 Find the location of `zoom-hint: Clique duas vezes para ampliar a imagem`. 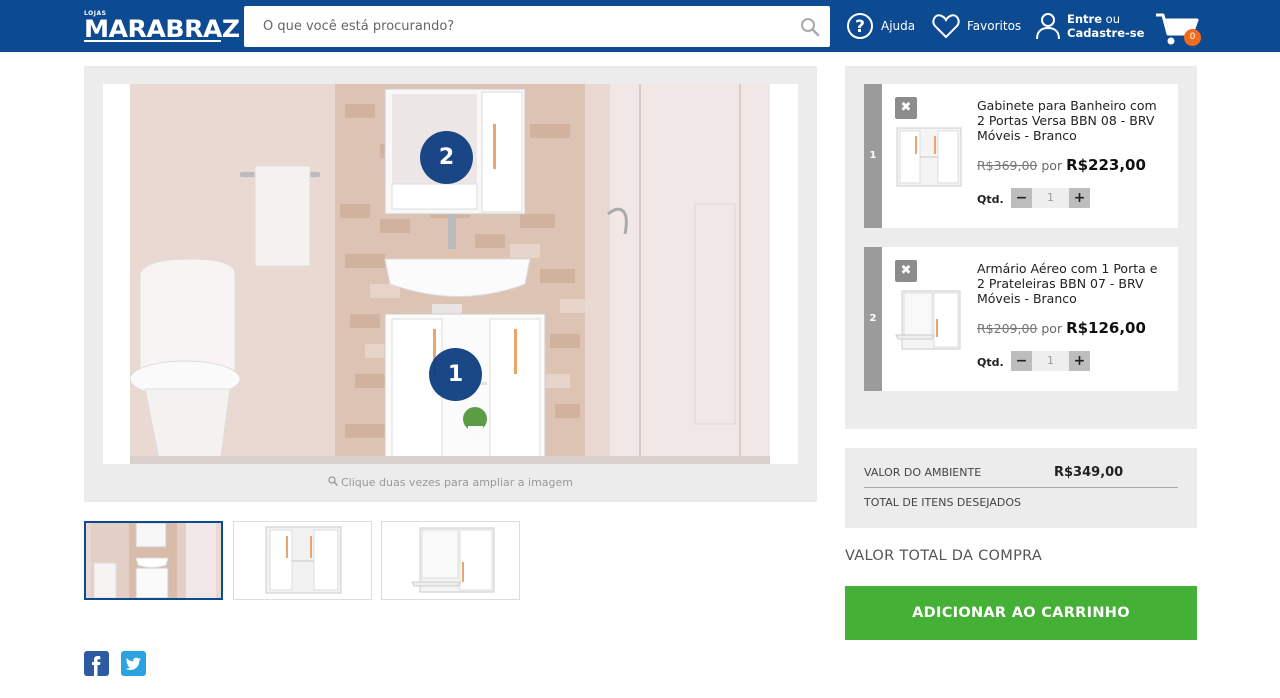

zoom-hint: Clique duas vezes para ampliar a imagem is located at coordinates (450, 482).